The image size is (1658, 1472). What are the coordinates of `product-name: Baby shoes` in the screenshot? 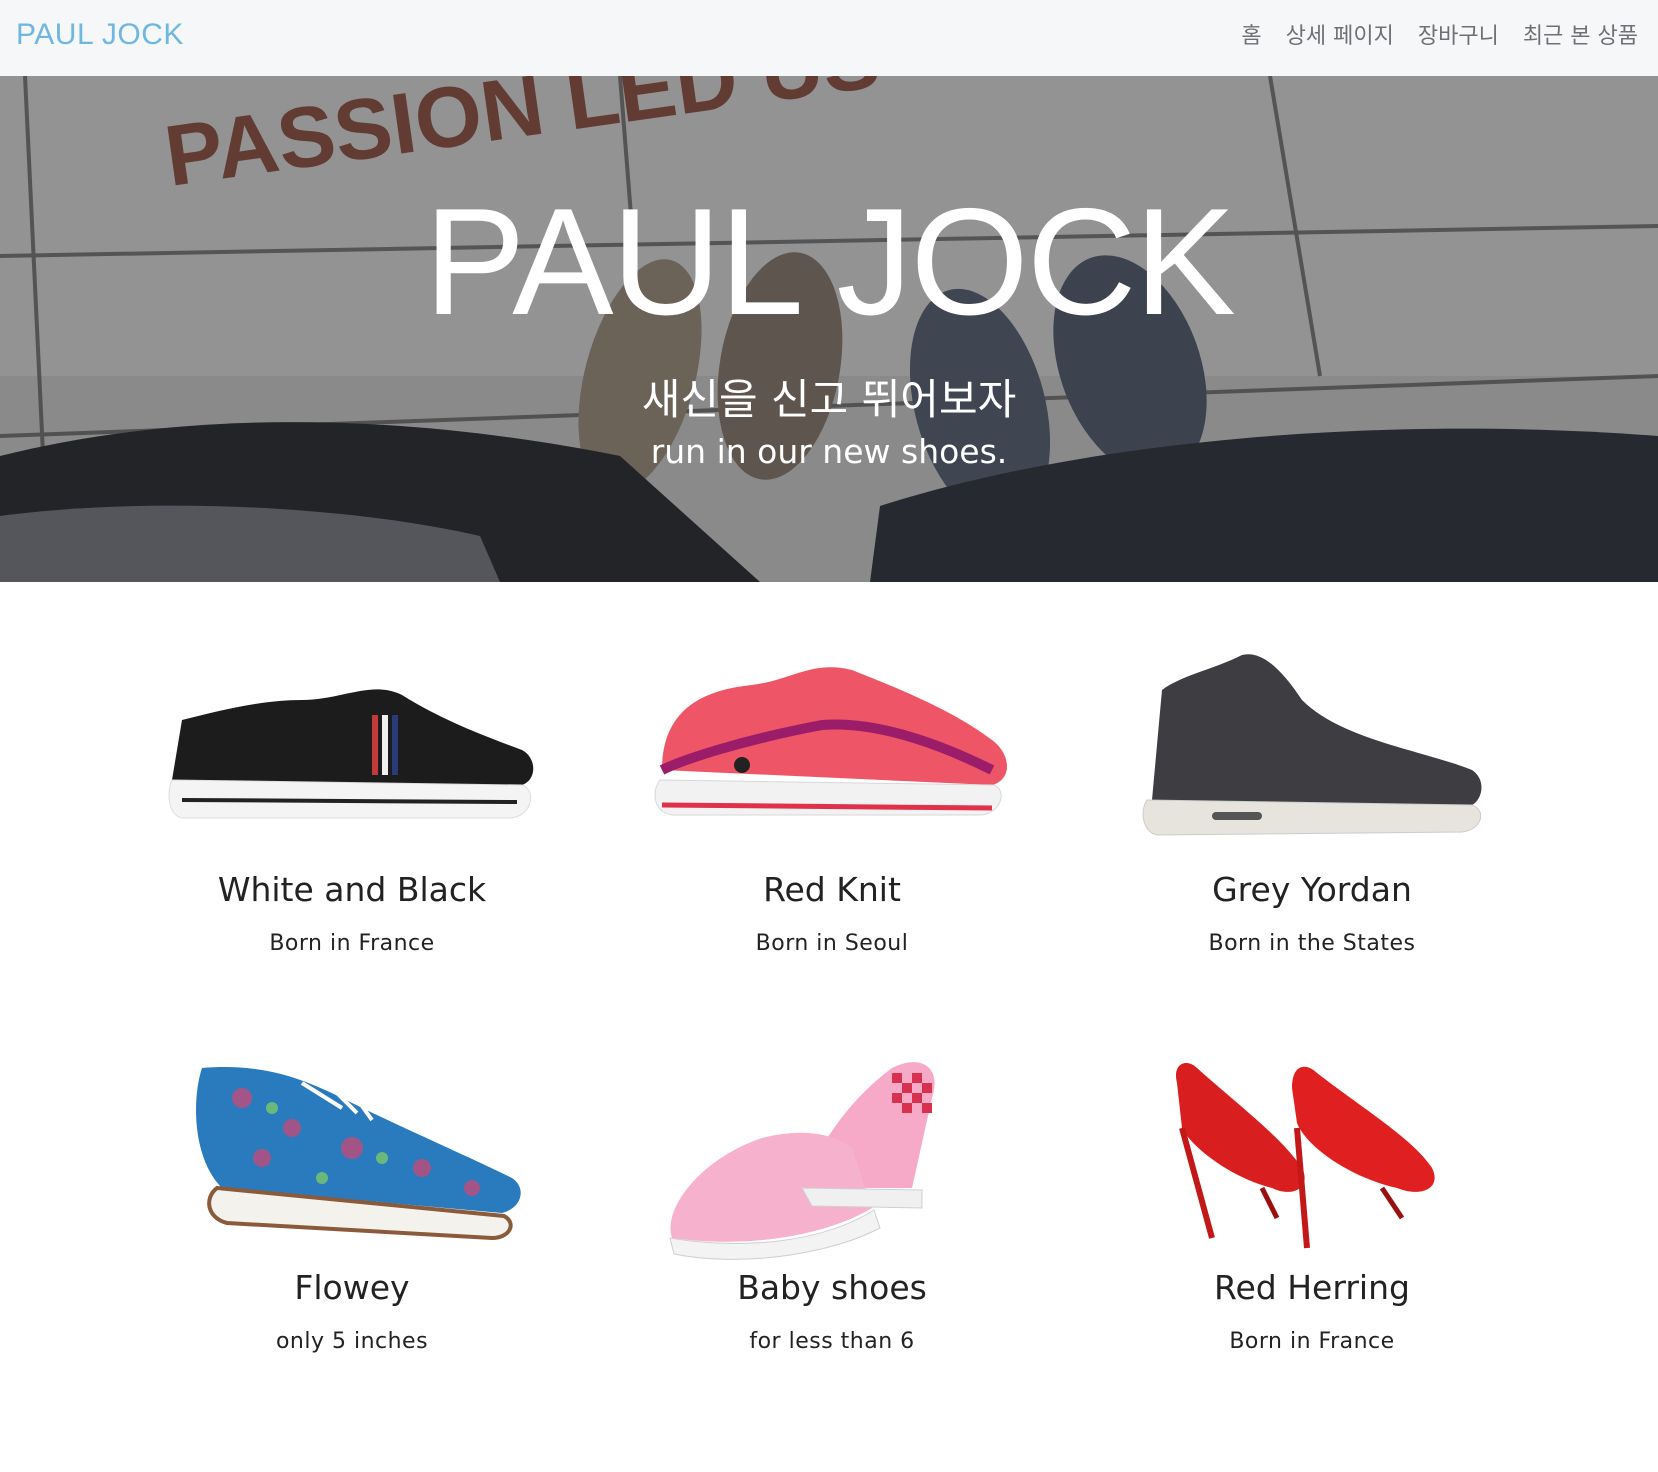 It's located at (832, 1287).